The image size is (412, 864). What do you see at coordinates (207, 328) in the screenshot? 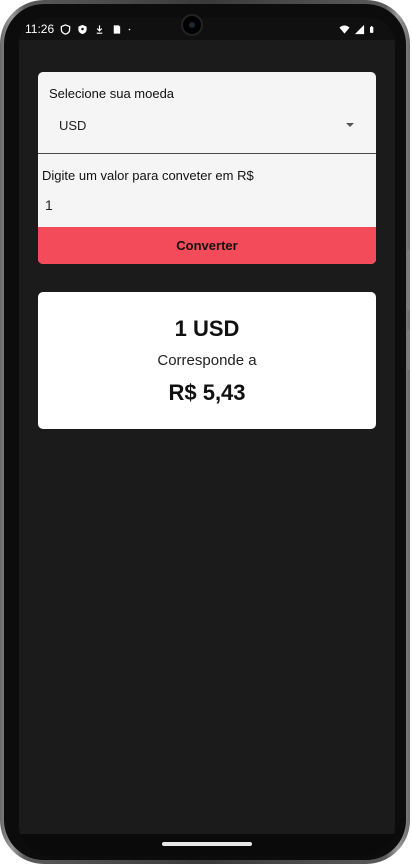
I see `result-amount: 1 USD` at bounding box center [207, 328].